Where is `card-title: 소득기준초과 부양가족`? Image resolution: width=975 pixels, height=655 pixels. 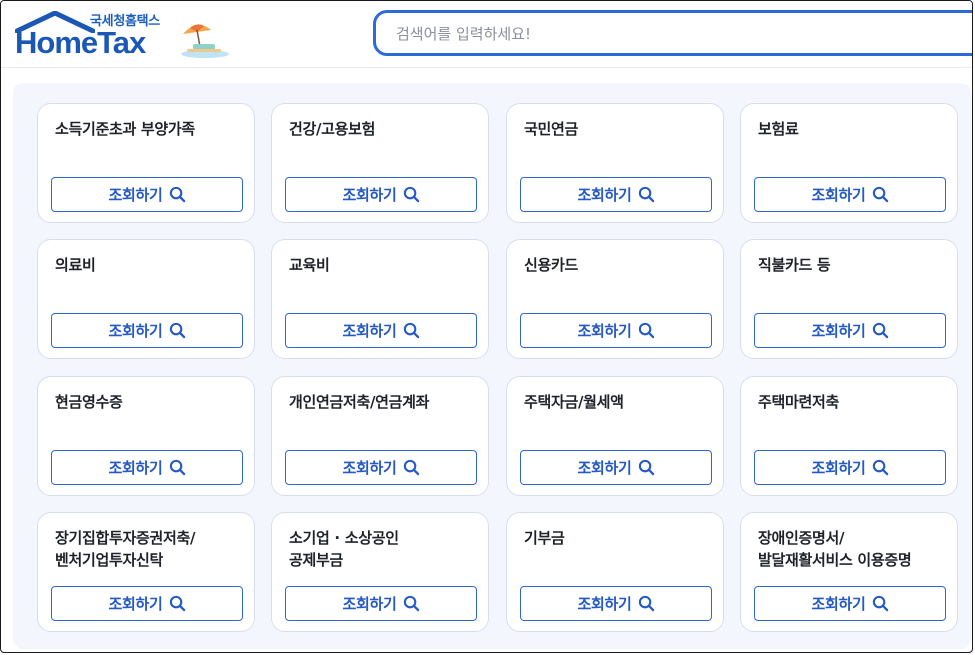
card-title: 소득기준초과 부양가족 is located at coordinates (125, 129).